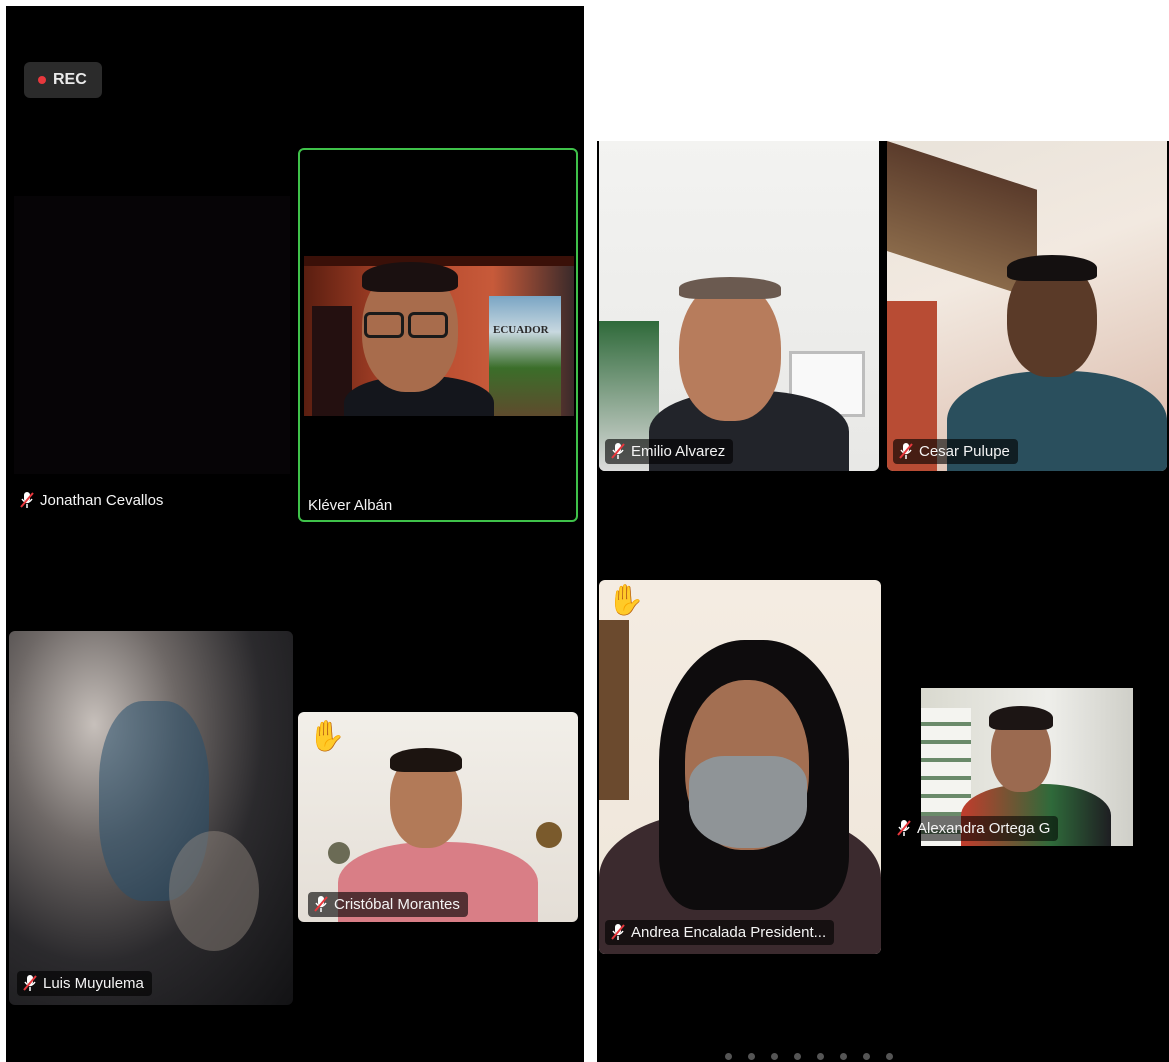 Image resolution: width=1169 pixels, height=1062 pixels. What do you see at coordinates (984, 828) in the screenshot?
I see `participant-name: Alexandra Ortega G` at bounding box center [984, 828].